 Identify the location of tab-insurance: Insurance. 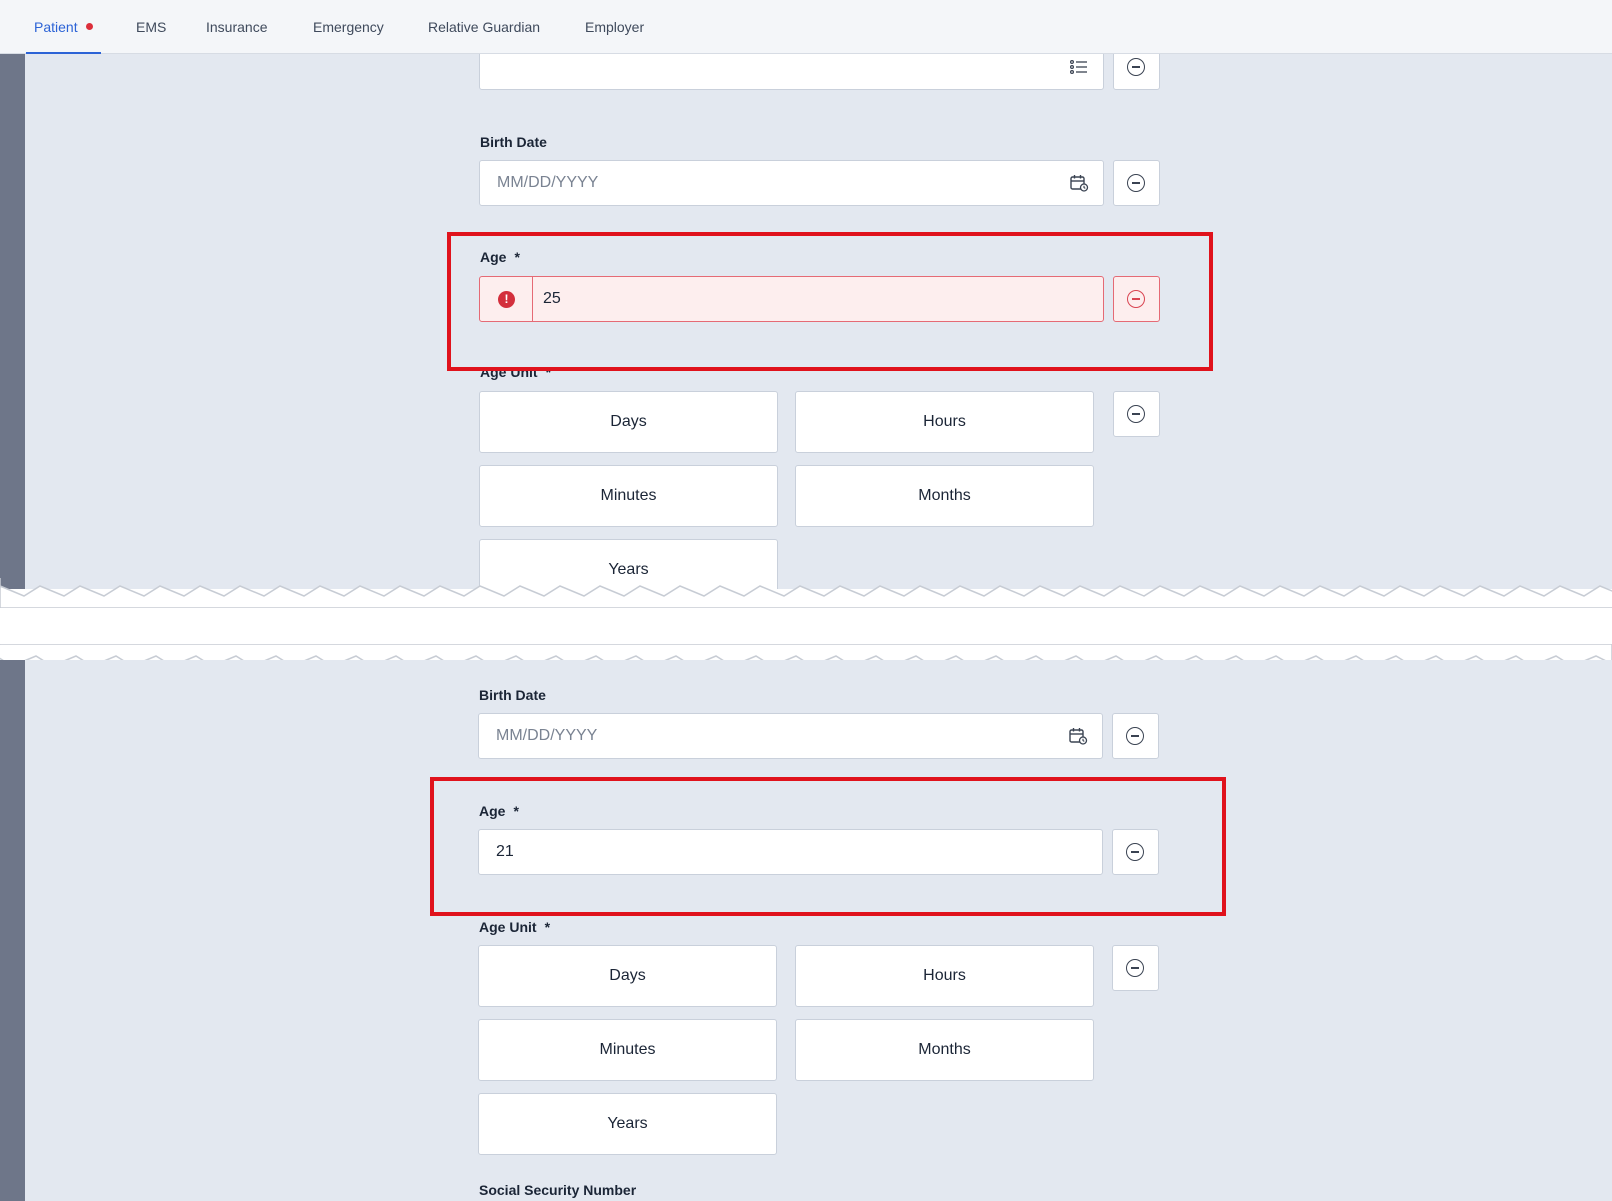
(236, 27).